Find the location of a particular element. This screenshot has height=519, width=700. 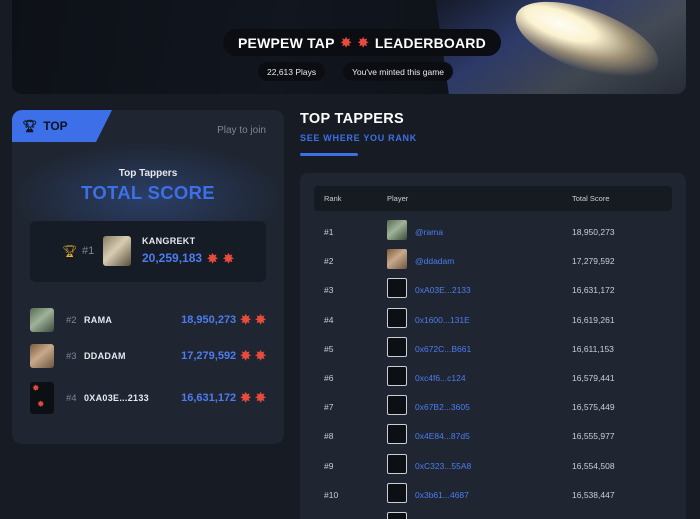

plays-count-pill: 22,613 Plays is located at coordinates (292, 71).